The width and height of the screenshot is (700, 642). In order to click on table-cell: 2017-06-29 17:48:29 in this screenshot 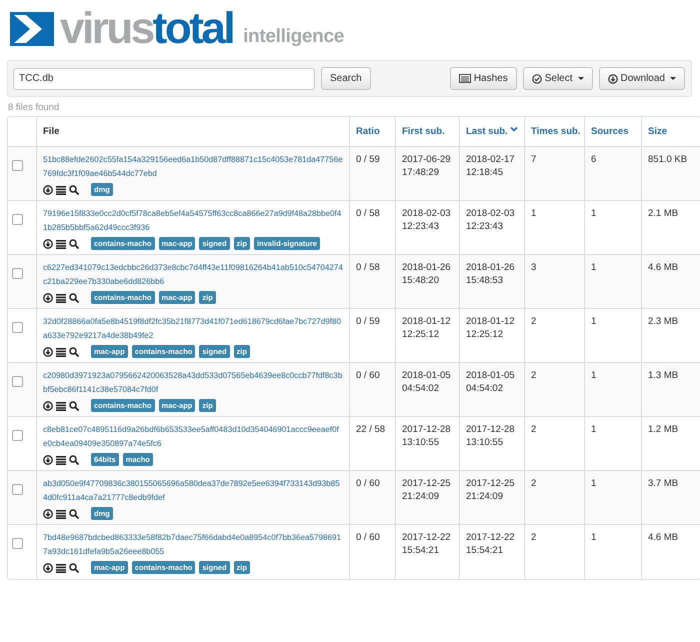, I will do `click(426, 166)`.